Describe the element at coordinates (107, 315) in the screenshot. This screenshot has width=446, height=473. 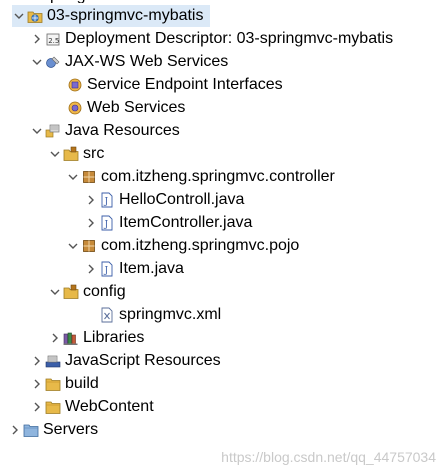
I see `xml-file-icon` at that location.